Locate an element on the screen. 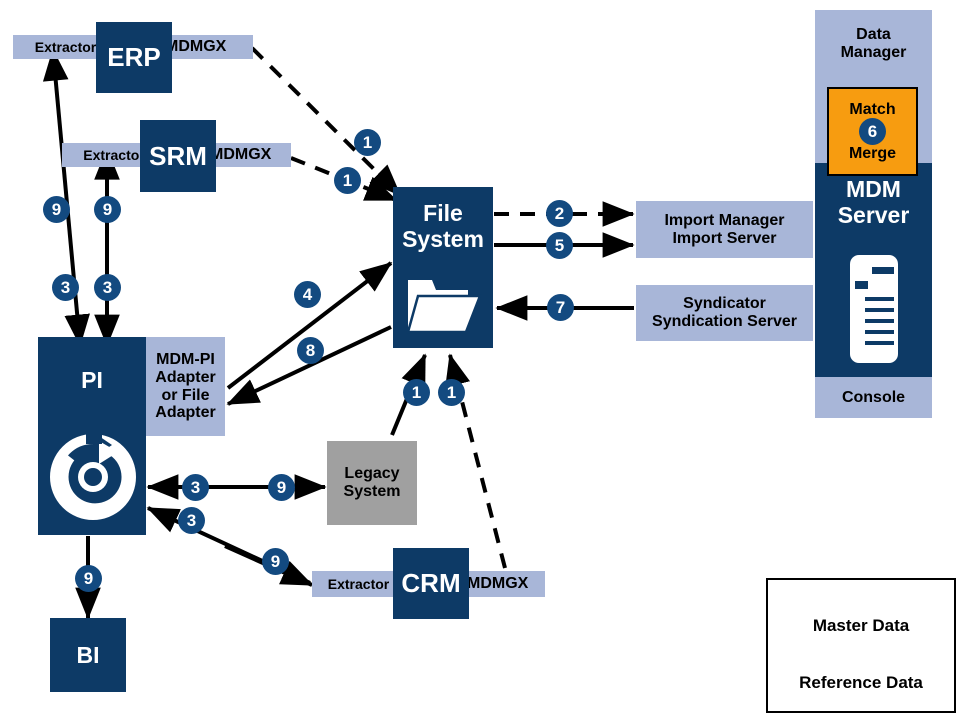 This screenshot has height=720, width=960. refresh-circle-icon is located at coordinates (93, 479).